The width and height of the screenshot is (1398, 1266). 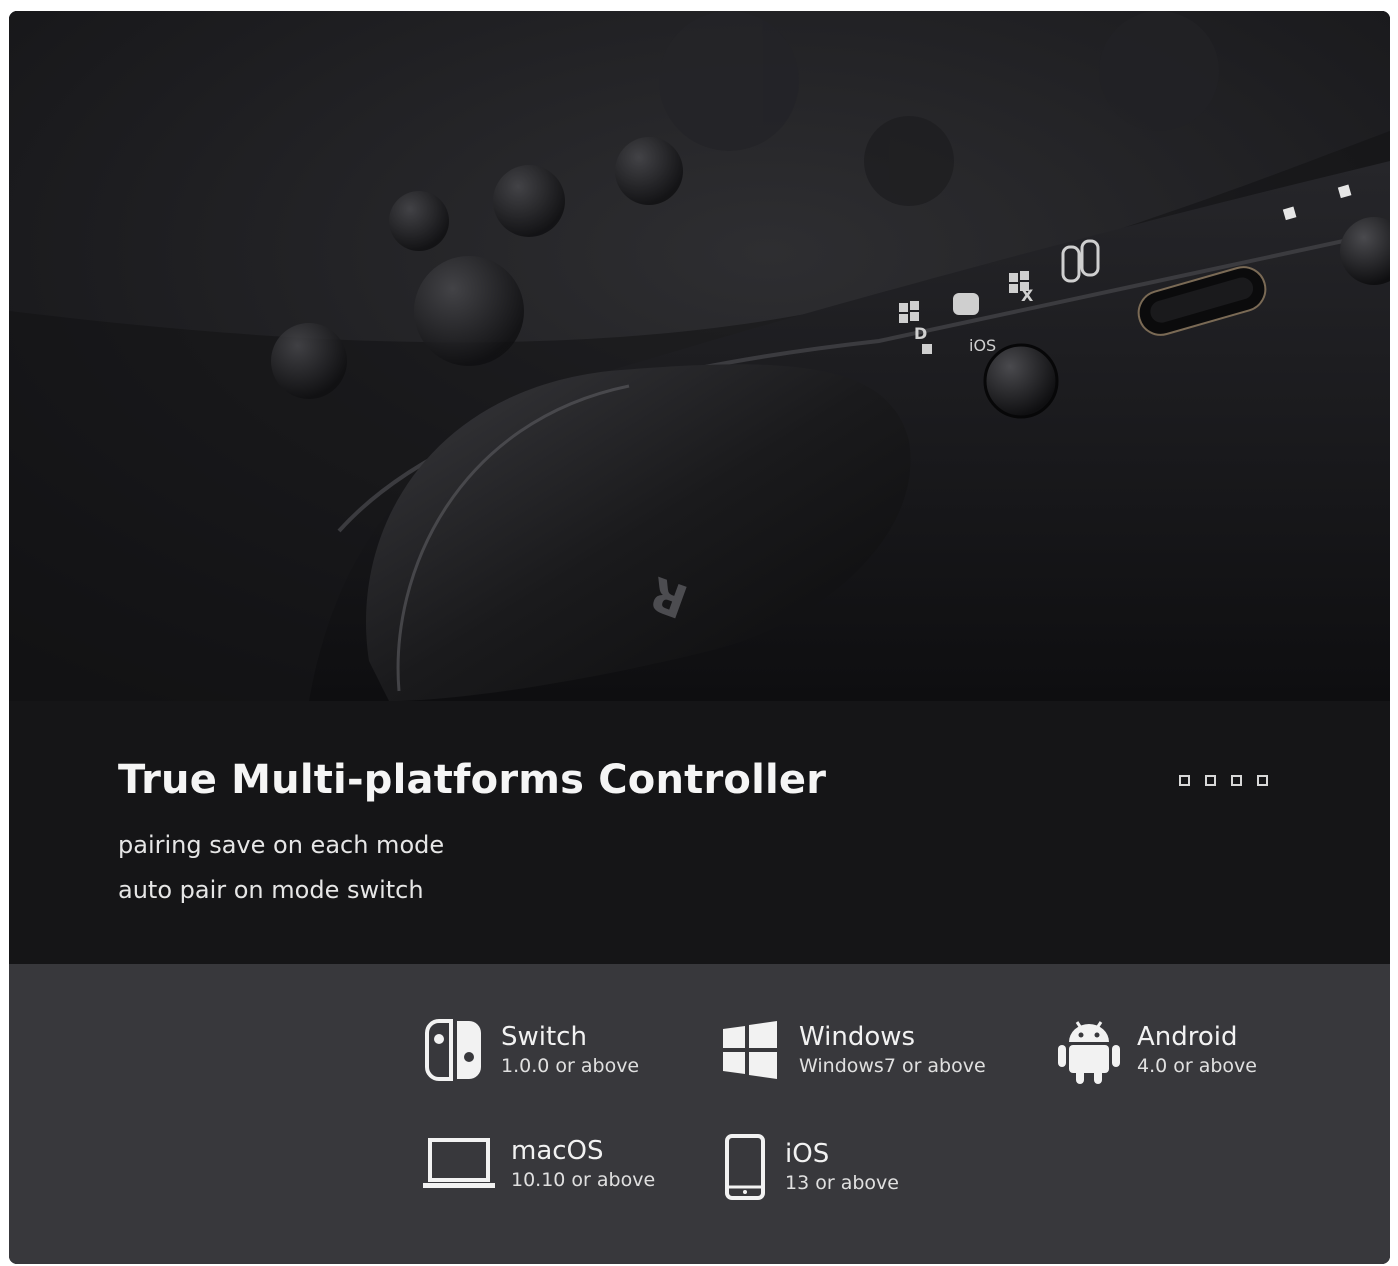 I want to click on hero-subtitle-line: auto pair on mode switch, so click(x=271, y=890).